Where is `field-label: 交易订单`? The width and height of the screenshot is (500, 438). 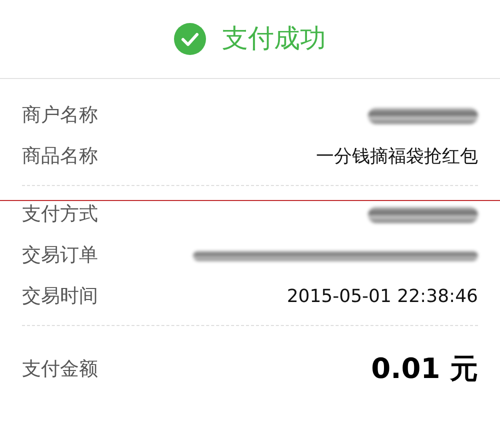
field-label: 交易订单 is located at coordinates (60, 255).